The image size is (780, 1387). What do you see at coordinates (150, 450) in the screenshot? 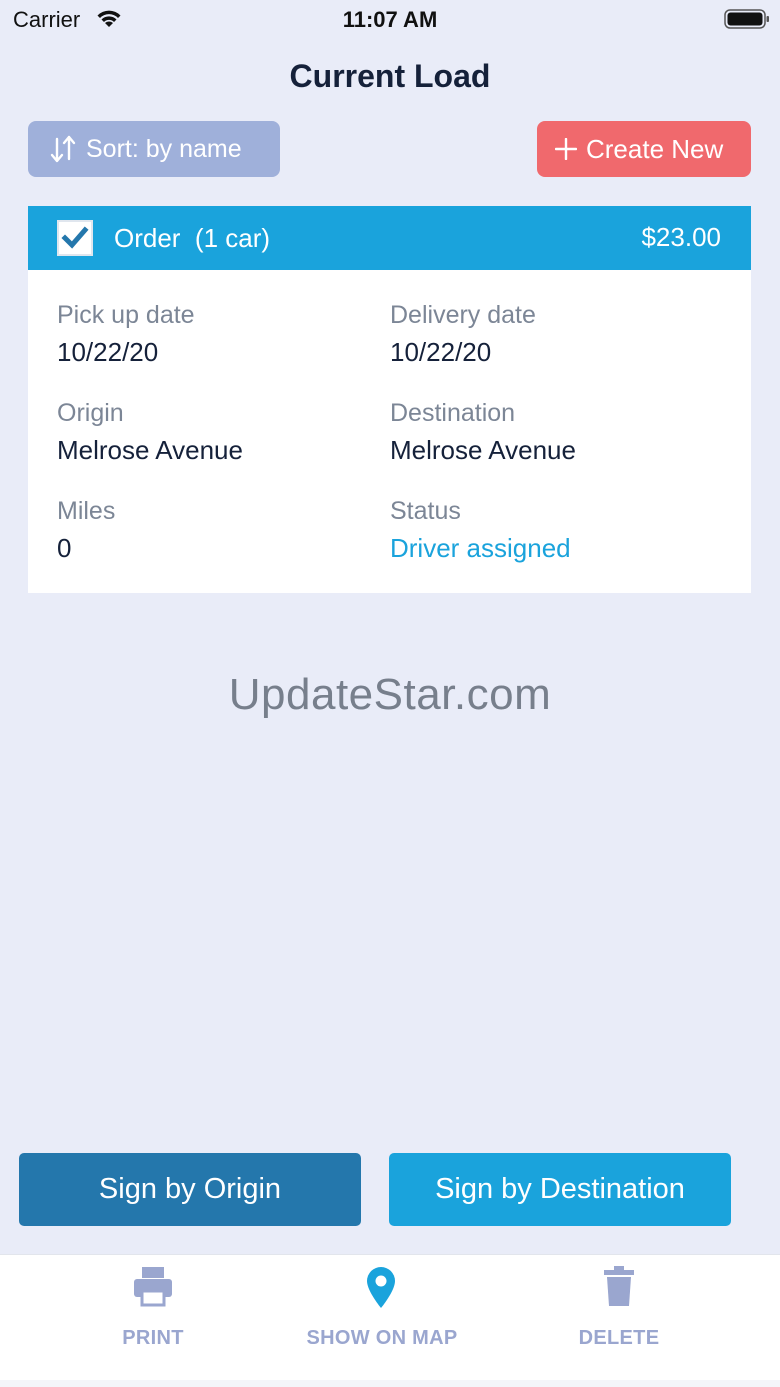
I see `origin-value: Melrose Avenue` at bounding box center [150, 450].